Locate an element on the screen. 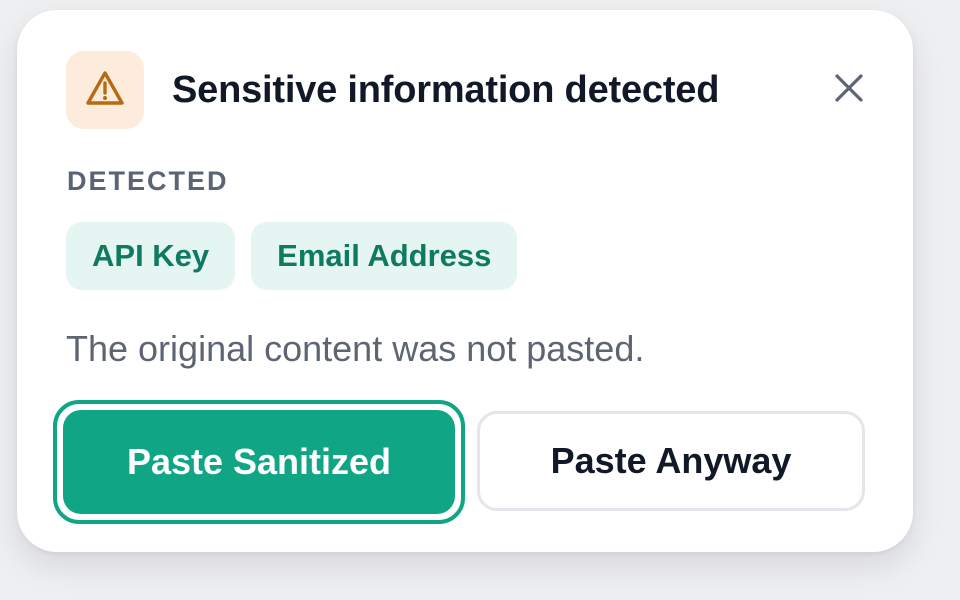 The image size is (960, 600). warning-badge is located at coordinates (105, 90).